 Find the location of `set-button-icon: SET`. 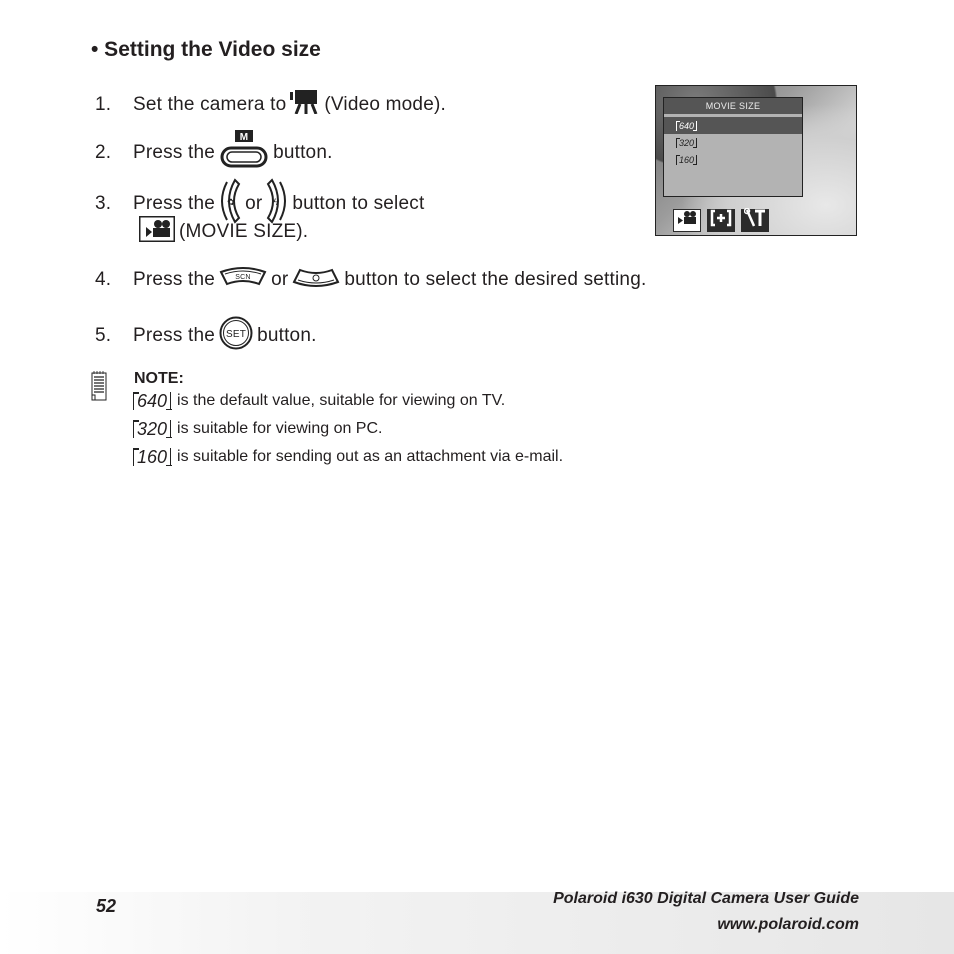

set-button-icon: SET is located at coordinates (236, 336).